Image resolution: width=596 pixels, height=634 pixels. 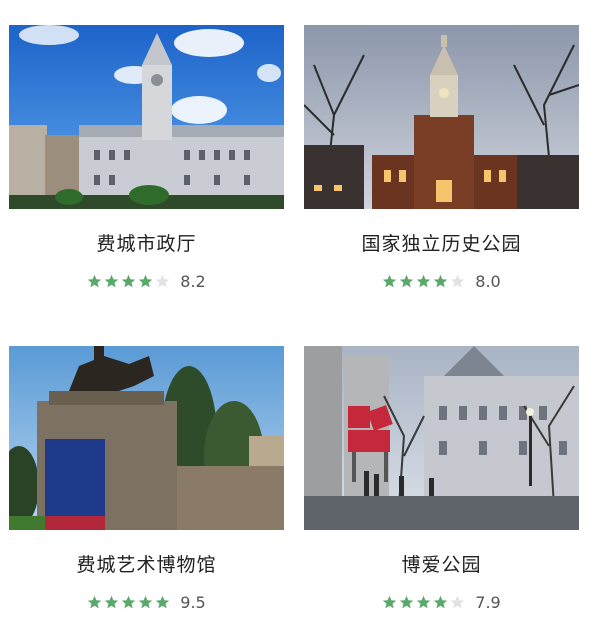 I want to click on rating: 8.0, so click(x=441, y=281).